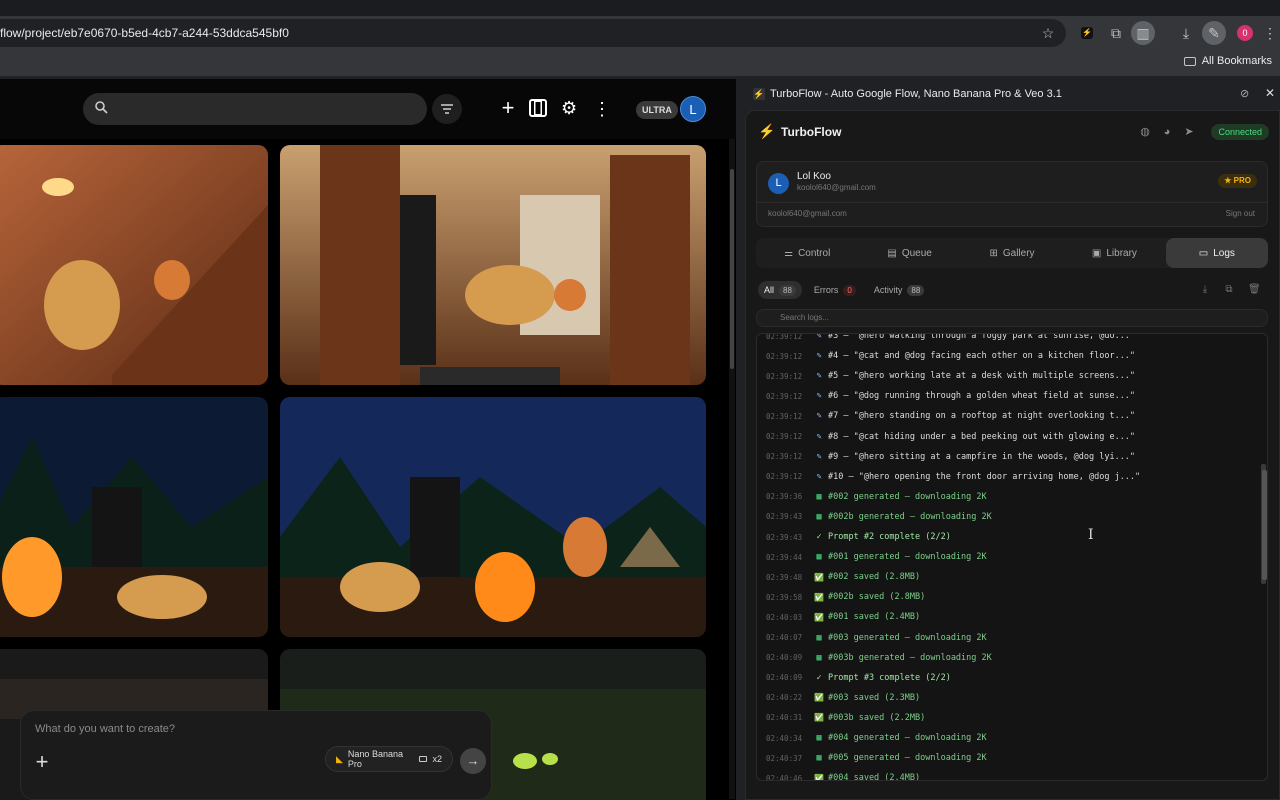 This screenshot has height=800, width=1280. What do you see at coordinates (1269, 33) in the screenshot?
I see `menu-icon: ⋮` at bounding box center [1269, 33].